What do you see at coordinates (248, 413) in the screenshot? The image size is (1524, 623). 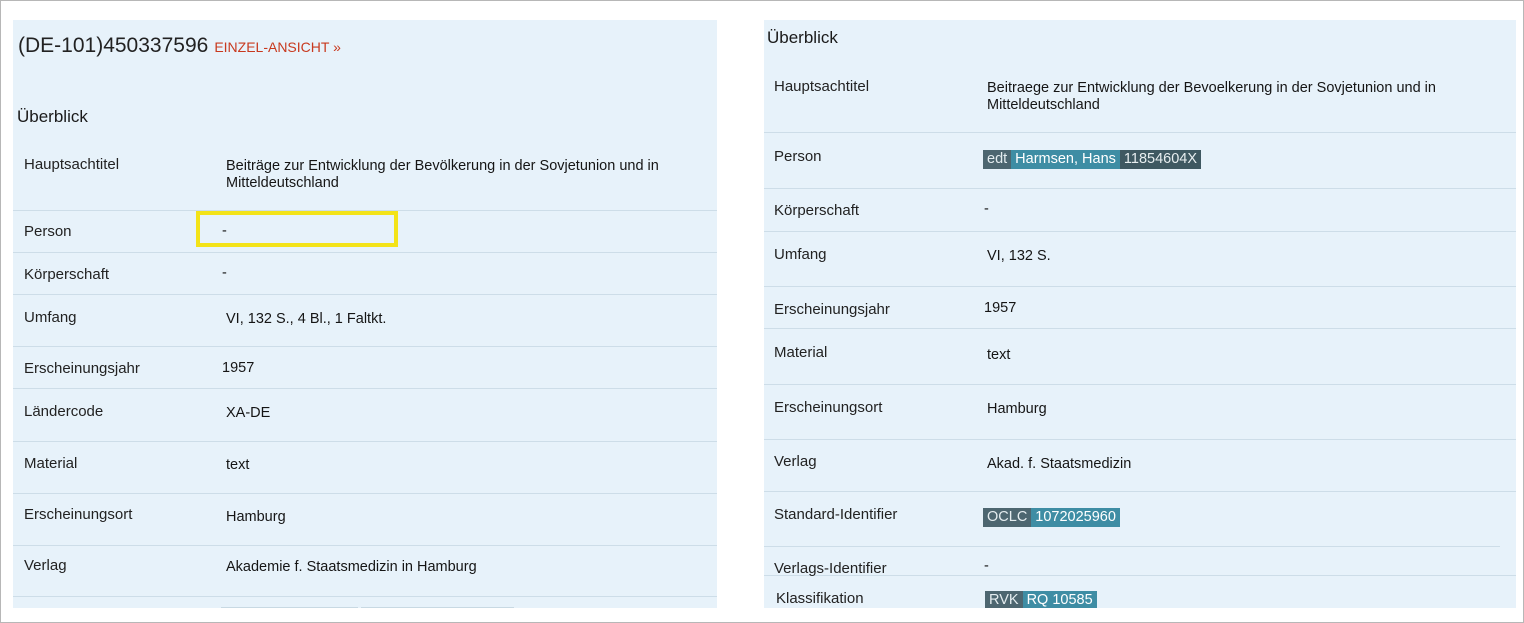 I see `field-value: XA-DE` at bounding box center [248, 413].